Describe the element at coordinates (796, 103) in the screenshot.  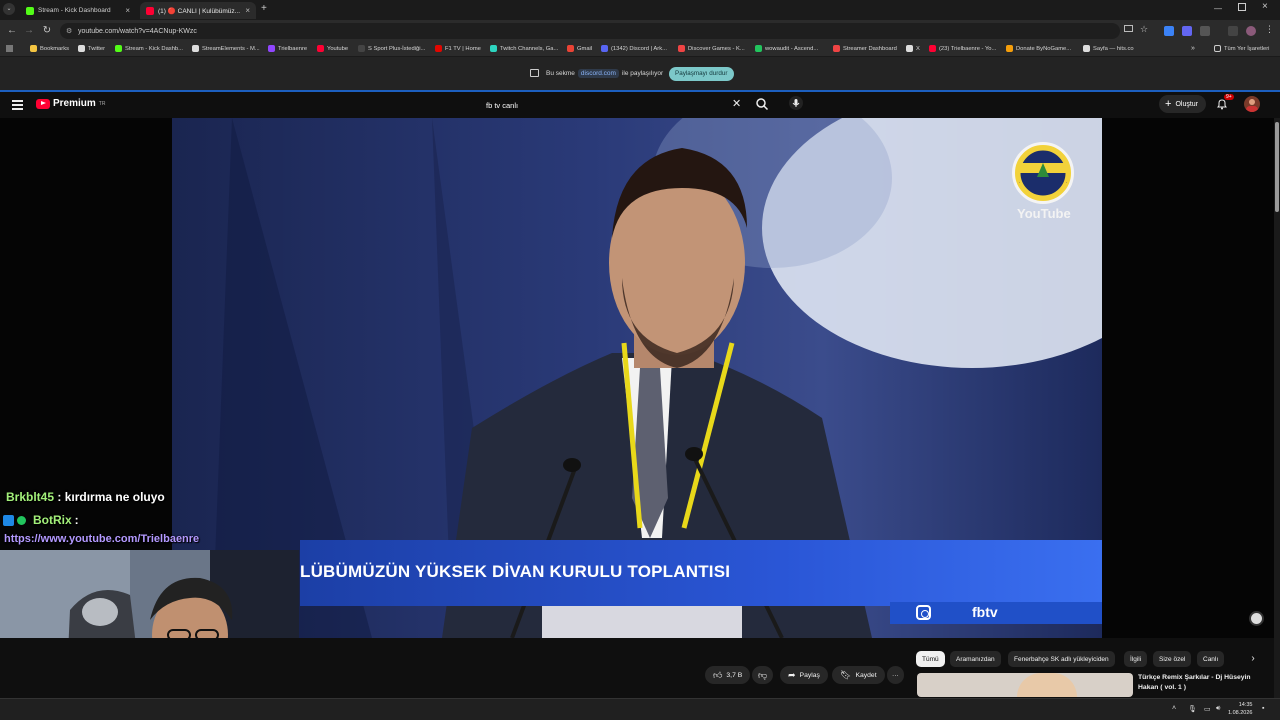
I see `voice-search-mic-icon` at that location.